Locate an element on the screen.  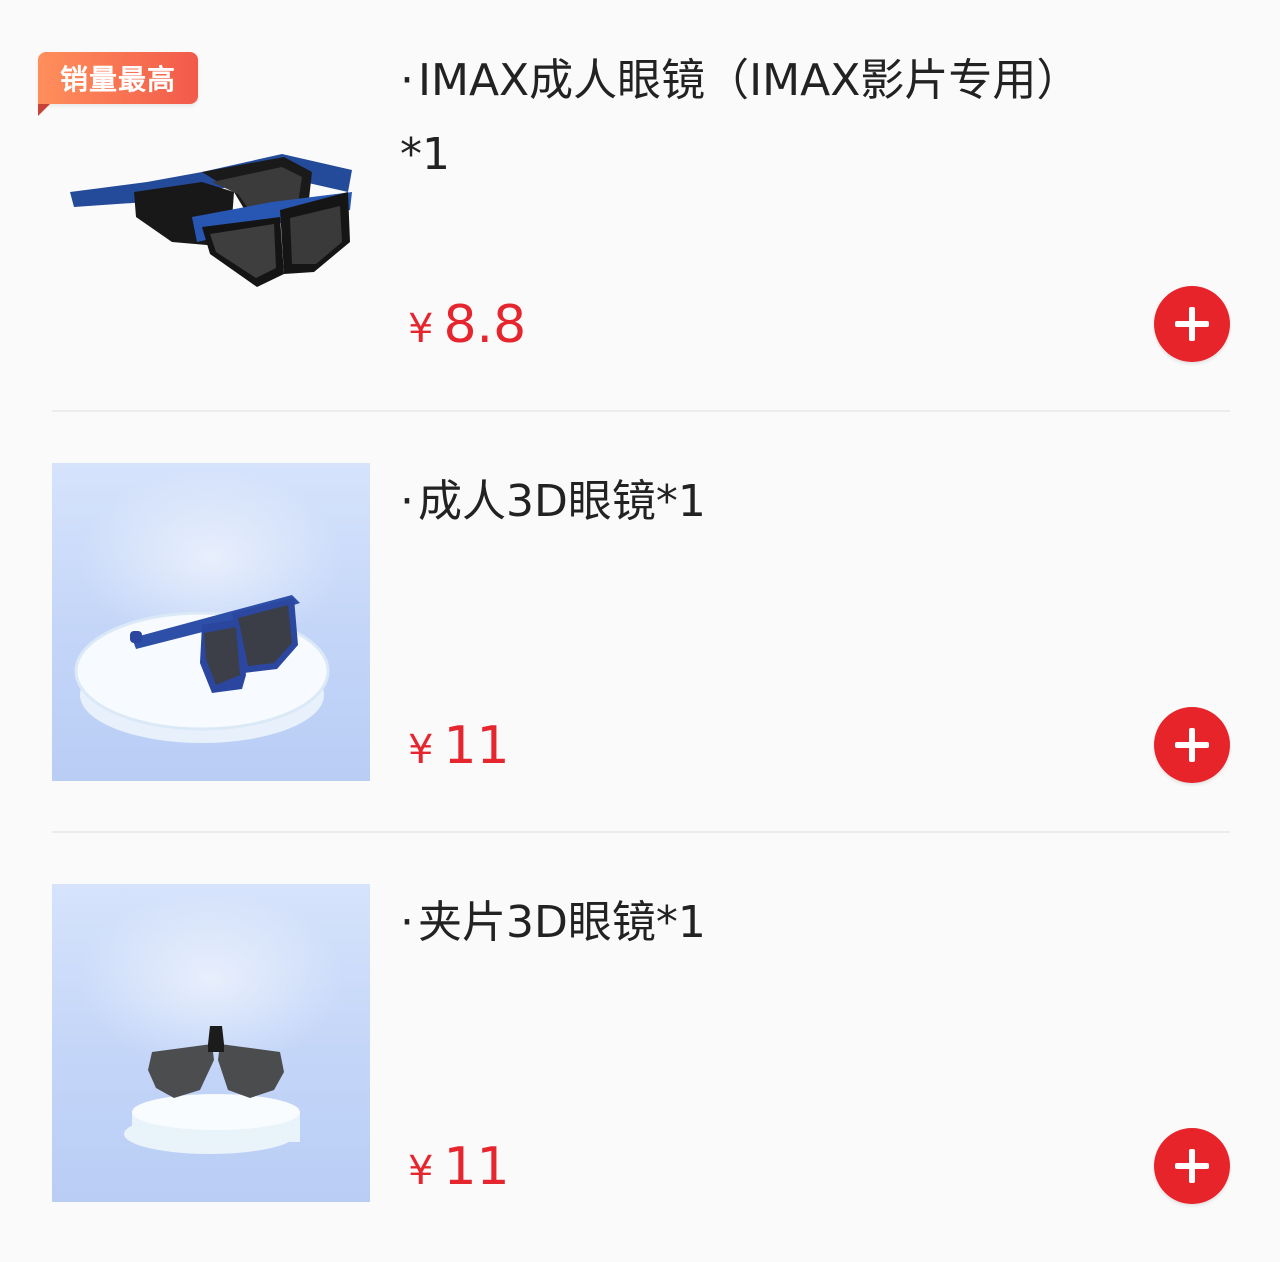
product-title-text: 成人3D眼镜*1 is located at coordinates (562, 501).